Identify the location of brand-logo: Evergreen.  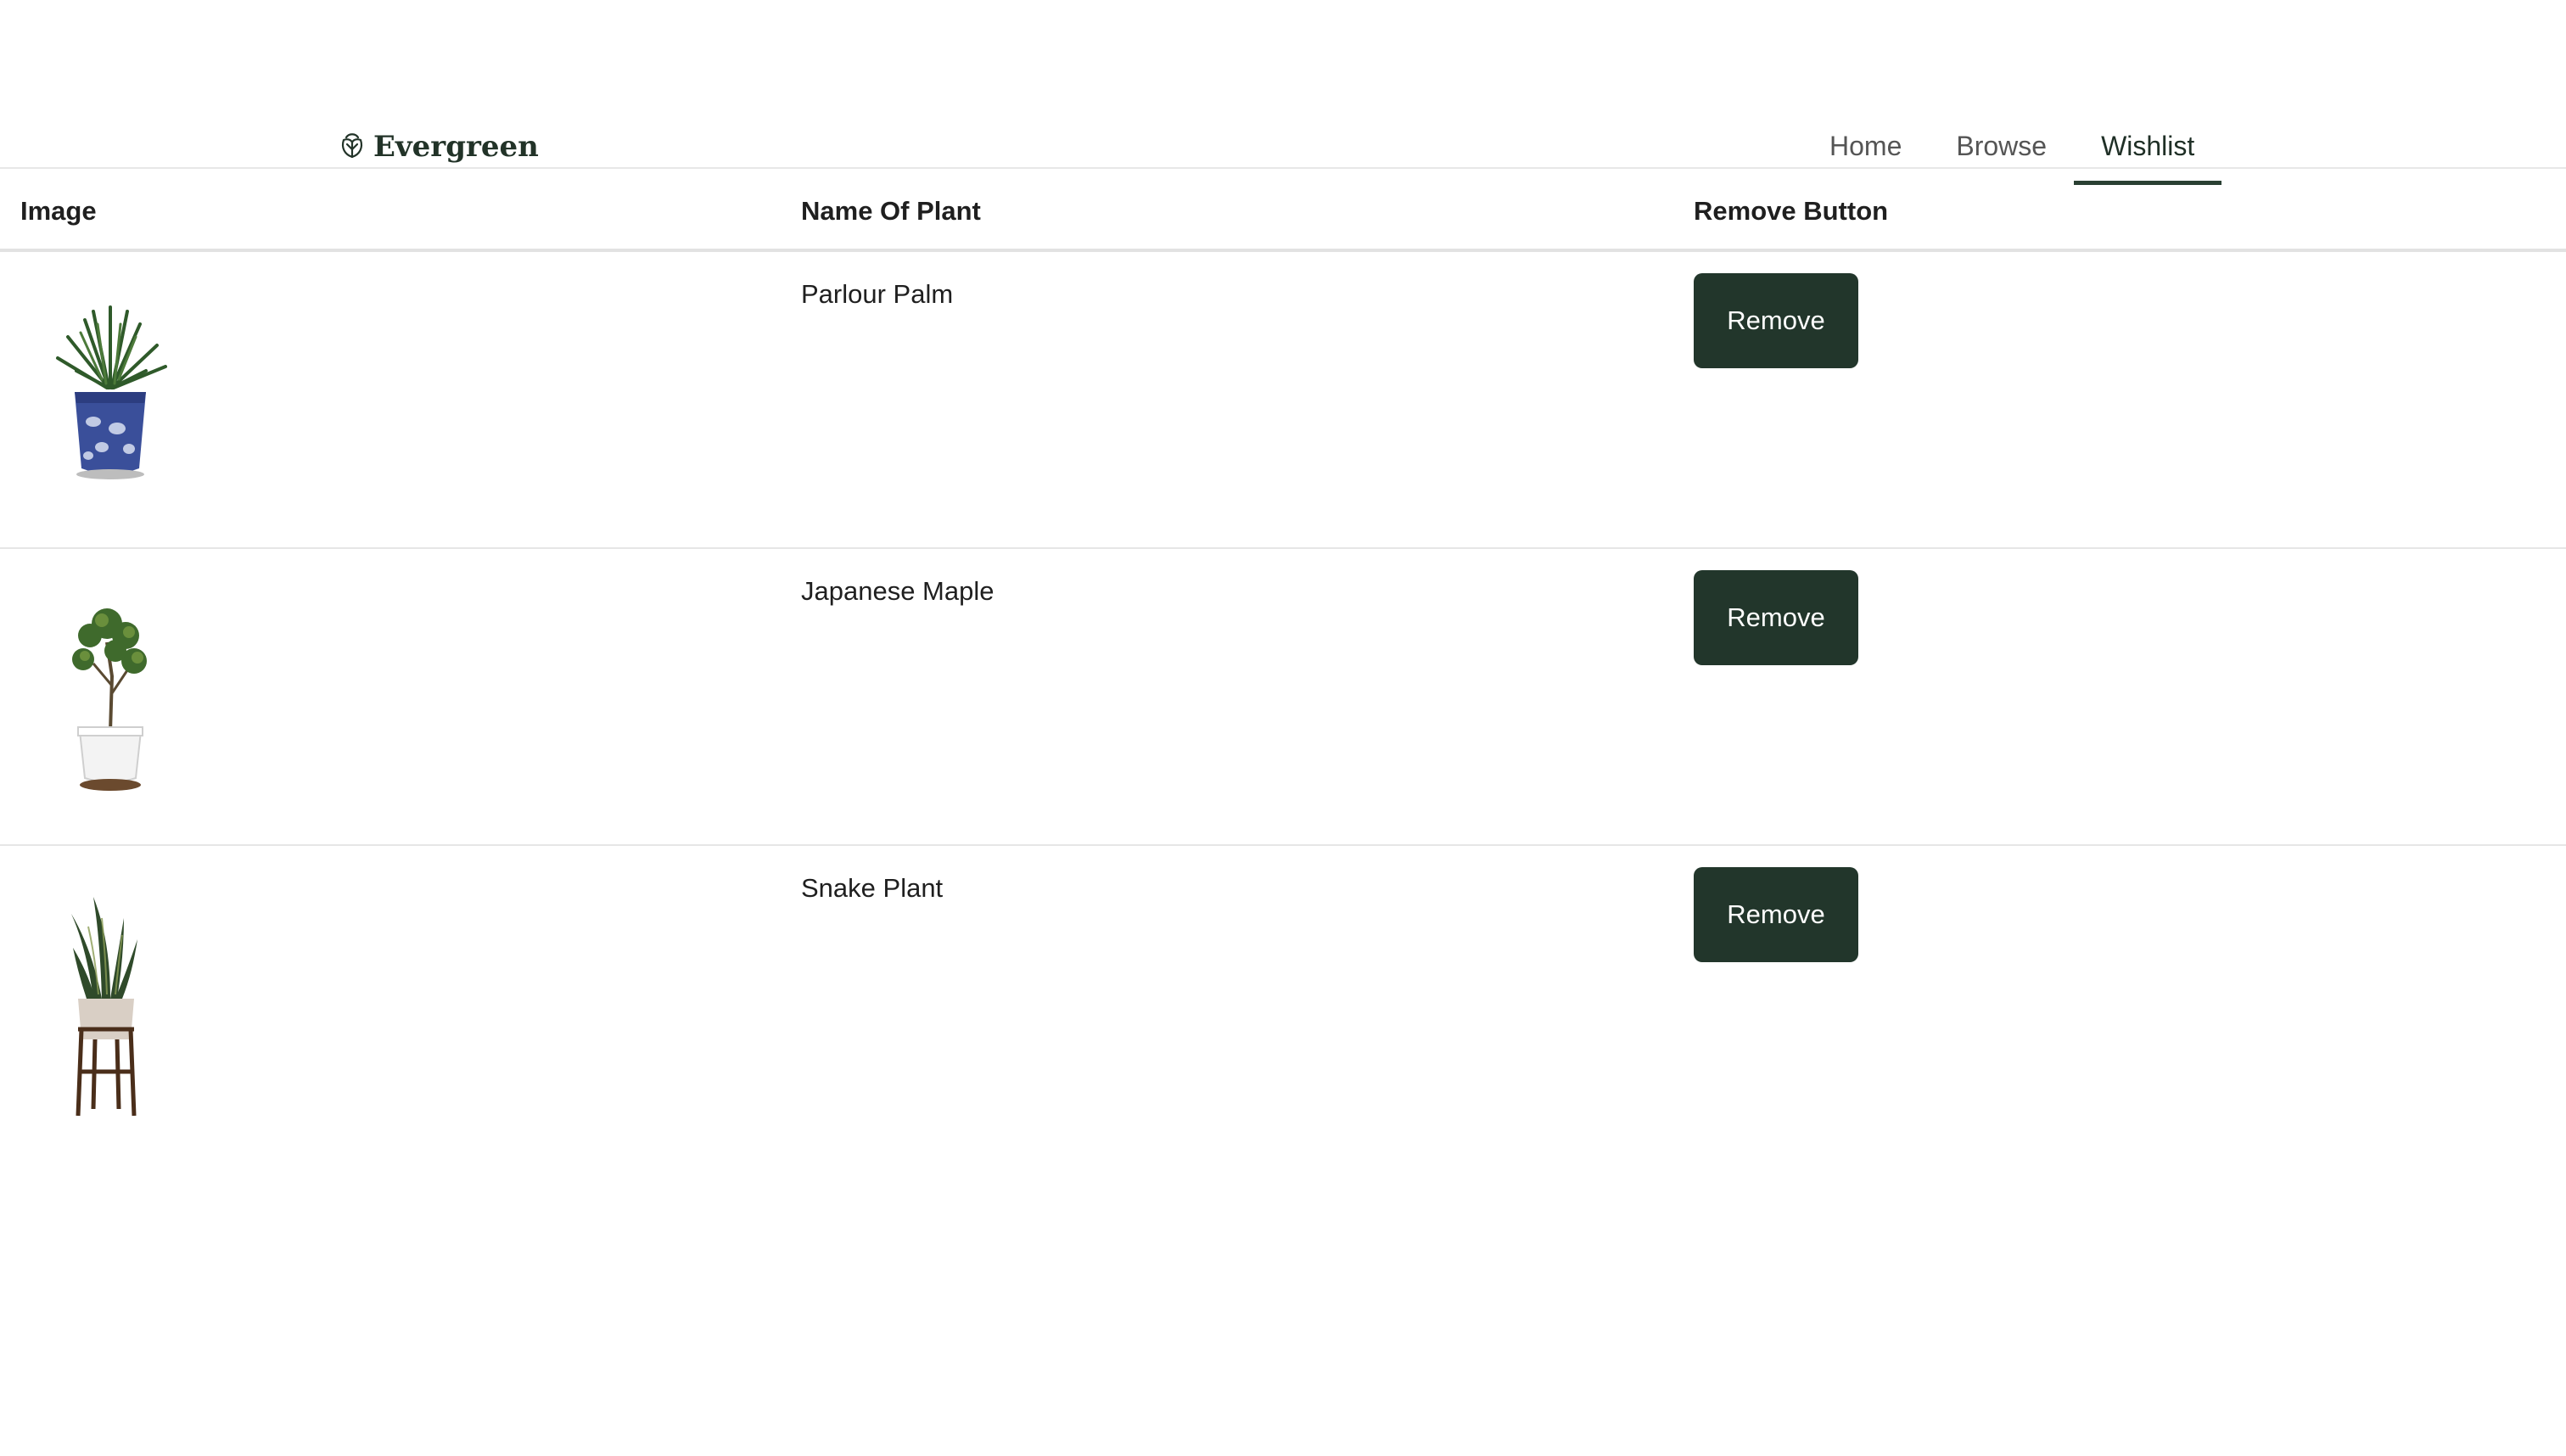
(438, 146).